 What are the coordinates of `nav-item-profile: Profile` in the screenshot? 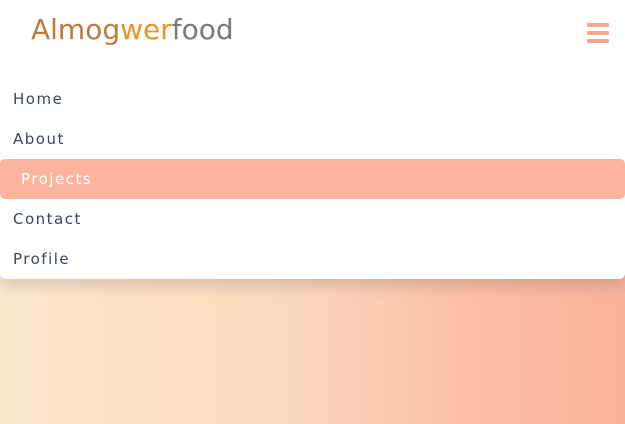 It's located at (312, 259).